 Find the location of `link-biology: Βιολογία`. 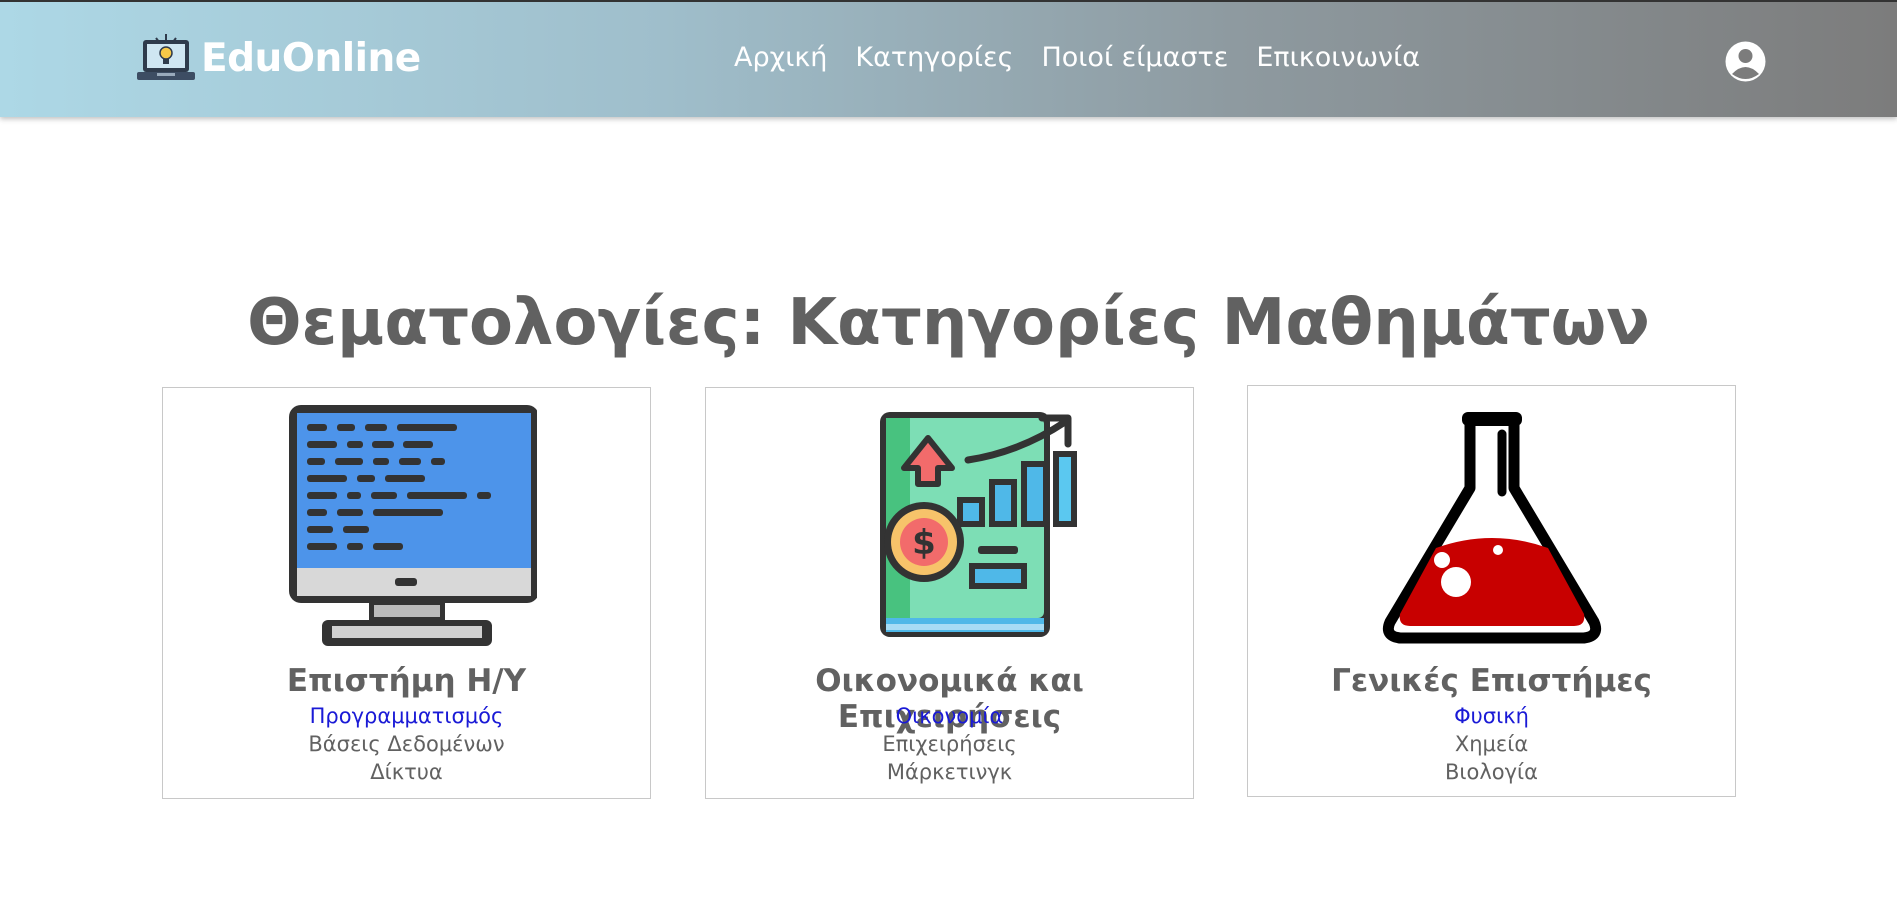

link-biology: Βιολογία is located at coordinates (1491, 772).